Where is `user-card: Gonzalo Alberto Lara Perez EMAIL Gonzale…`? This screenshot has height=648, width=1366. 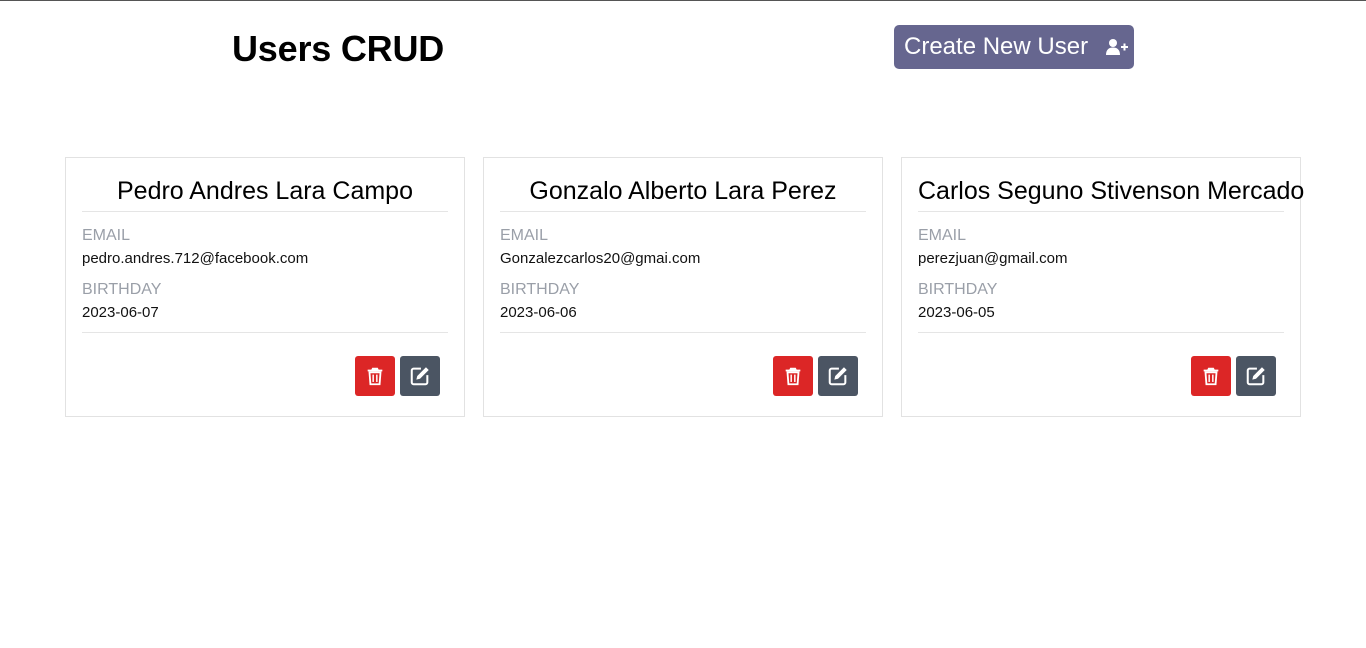 user-card: Gonzalo Alberto Lara Perez EMAIL Gonzale… is located at coordinates (683, 287).